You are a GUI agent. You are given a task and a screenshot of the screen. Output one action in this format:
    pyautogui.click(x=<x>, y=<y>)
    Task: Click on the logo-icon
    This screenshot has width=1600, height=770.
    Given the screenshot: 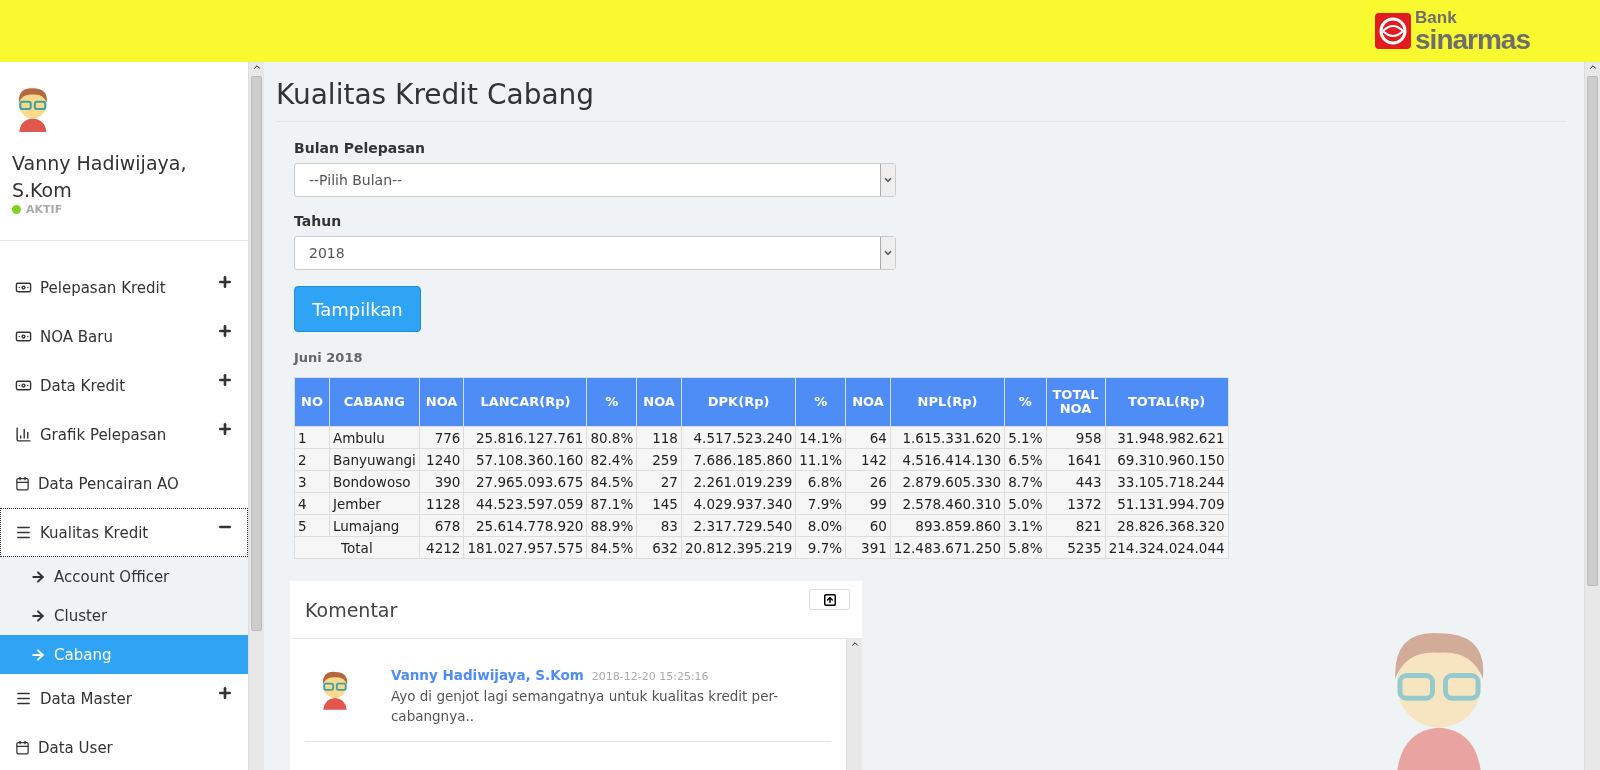 What is the action you would take?
    pyautogui.click(x=1393, y=31)
    